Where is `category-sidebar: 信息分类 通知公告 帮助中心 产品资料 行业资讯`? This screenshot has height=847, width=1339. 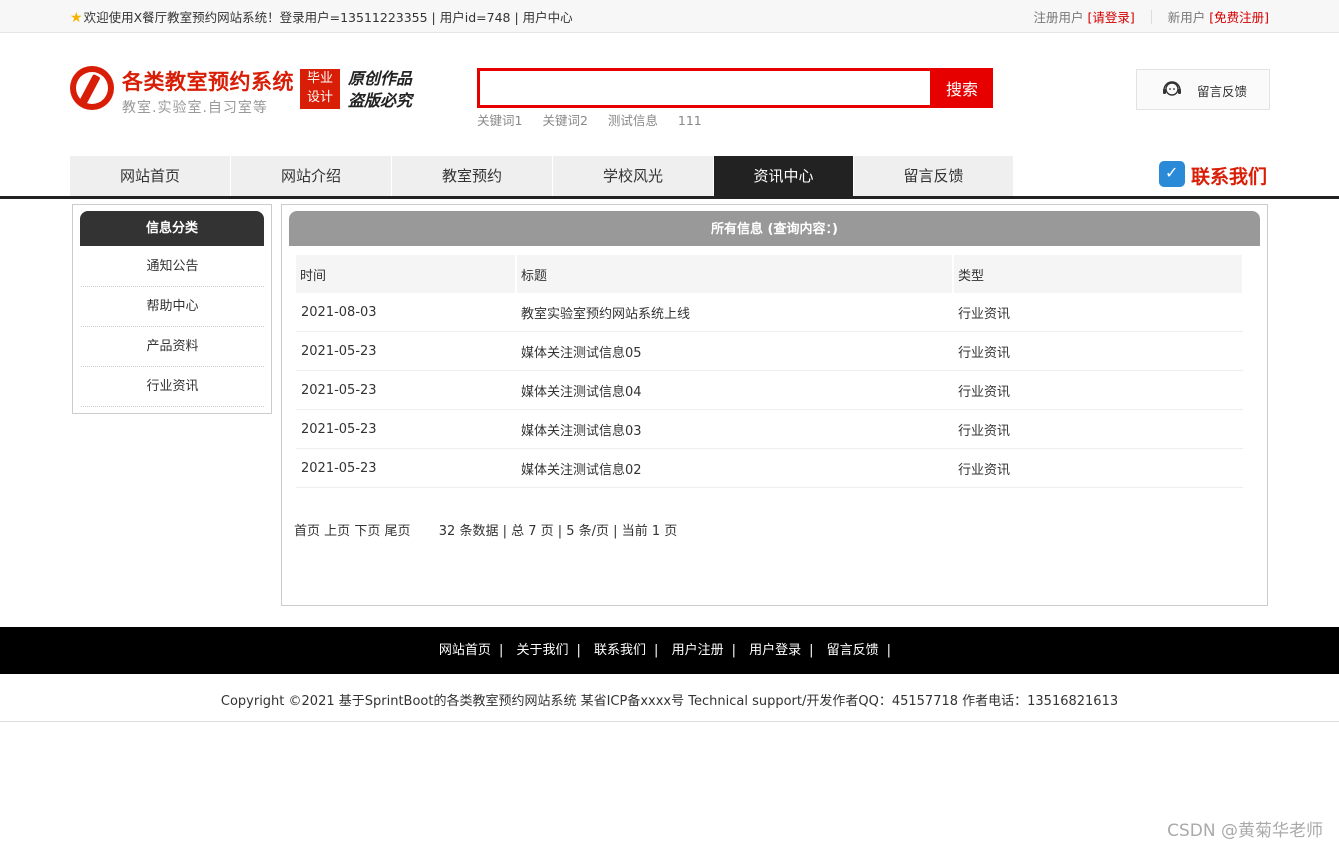
category-sidebar: 信息分类 通知公告 帮助中心 产品资料 行业资讯 is located at coordinates (172, 309).